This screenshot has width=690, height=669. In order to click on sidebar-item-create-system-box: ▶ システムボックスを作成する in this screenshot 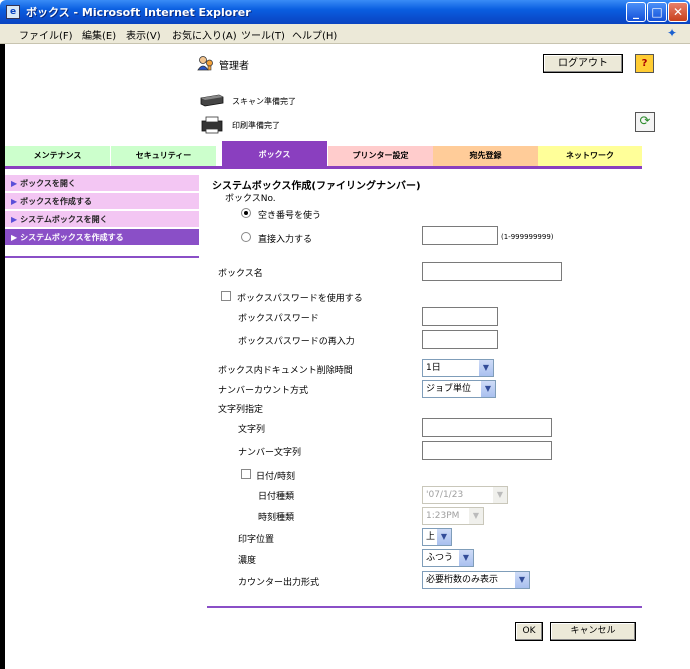, I will do `click(102, 237)`.